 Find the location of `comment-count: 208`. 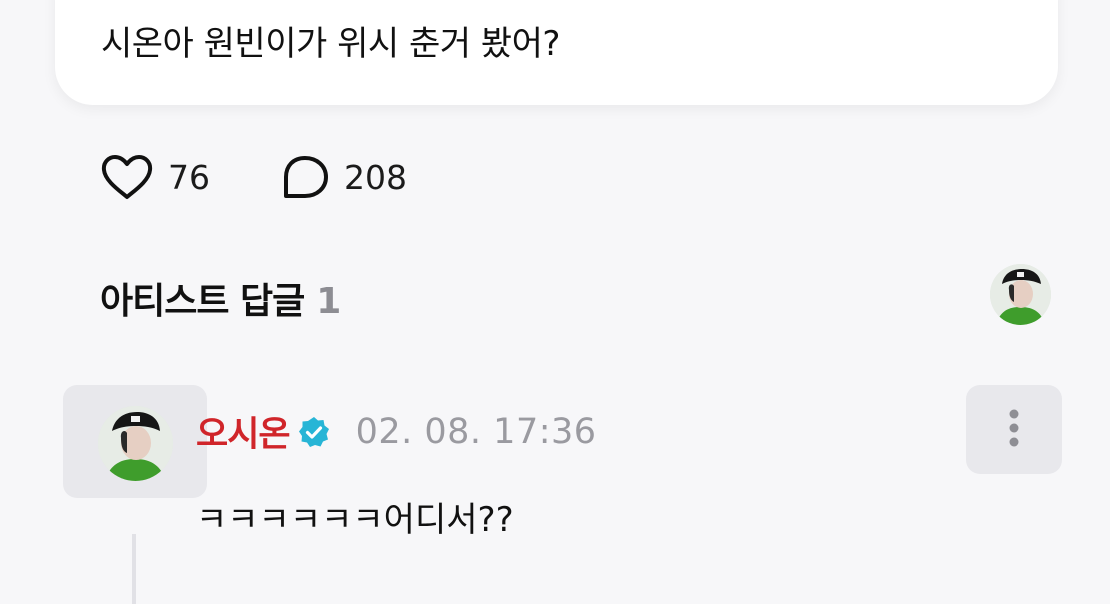

comment-count: 208 is located at coordinates (375, 177).